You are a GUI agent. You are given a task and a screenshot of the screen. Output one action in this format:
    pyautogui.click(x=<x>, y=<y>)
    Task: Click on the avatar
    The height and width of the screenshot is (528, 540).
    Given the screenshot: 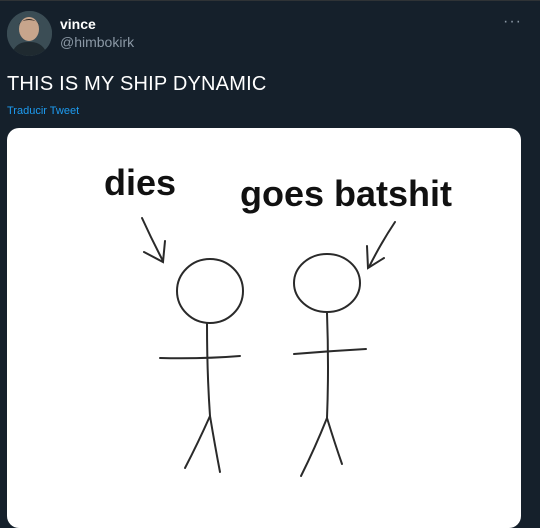 What is the action you would take?
    pyautogui.click(x=29, y=33)
    